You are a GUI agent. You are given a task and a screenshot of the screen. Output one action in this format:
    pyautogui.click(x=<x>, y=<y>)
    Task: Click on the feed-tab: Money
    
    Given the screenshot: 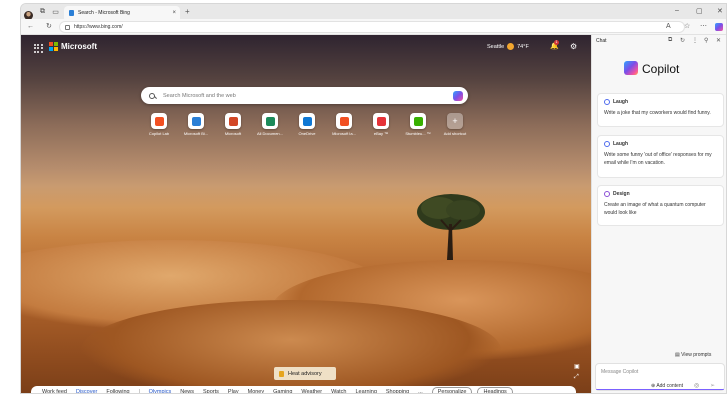 What is the action you would take?
    pyautogui.click(x=256, y=391)
    